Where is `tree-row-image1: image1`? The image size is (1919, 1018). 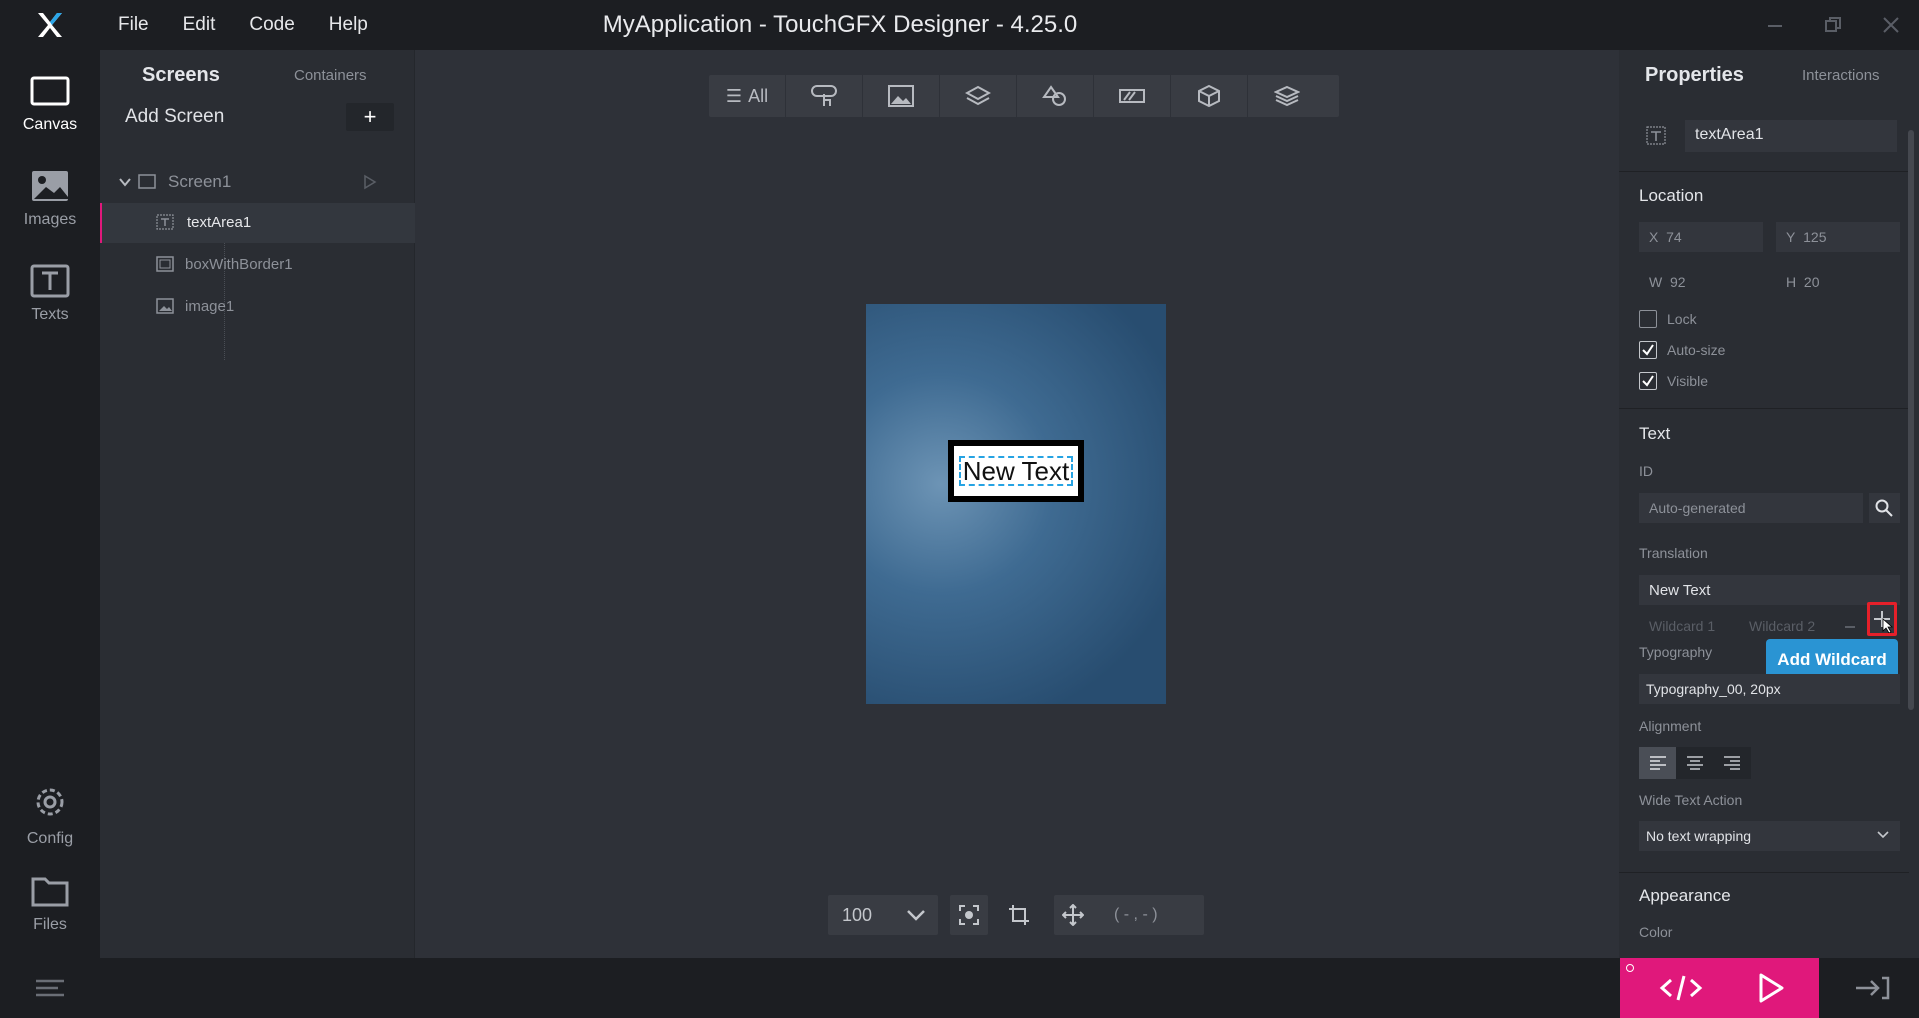 tree-row-image1: image1 is located at coordinates (257, 307).